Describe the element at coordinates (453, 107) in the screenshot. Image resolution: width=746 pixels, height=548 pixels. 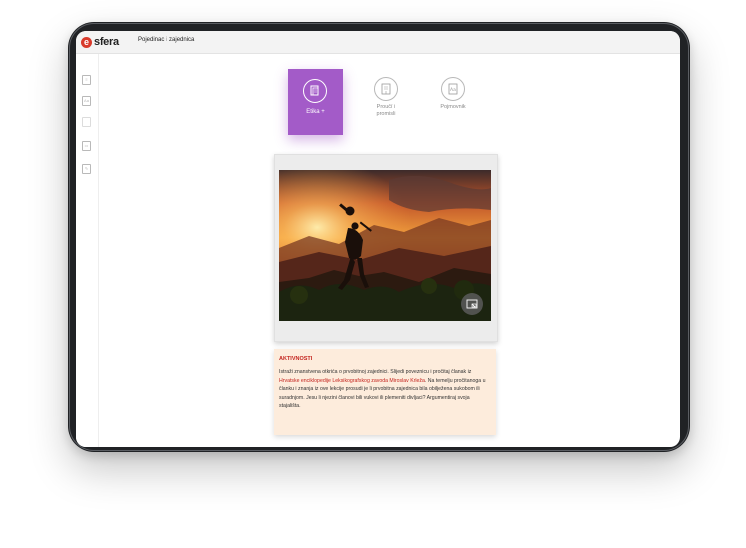
I see `tile-pojmovnik-label: Pojmovnik` at that location.